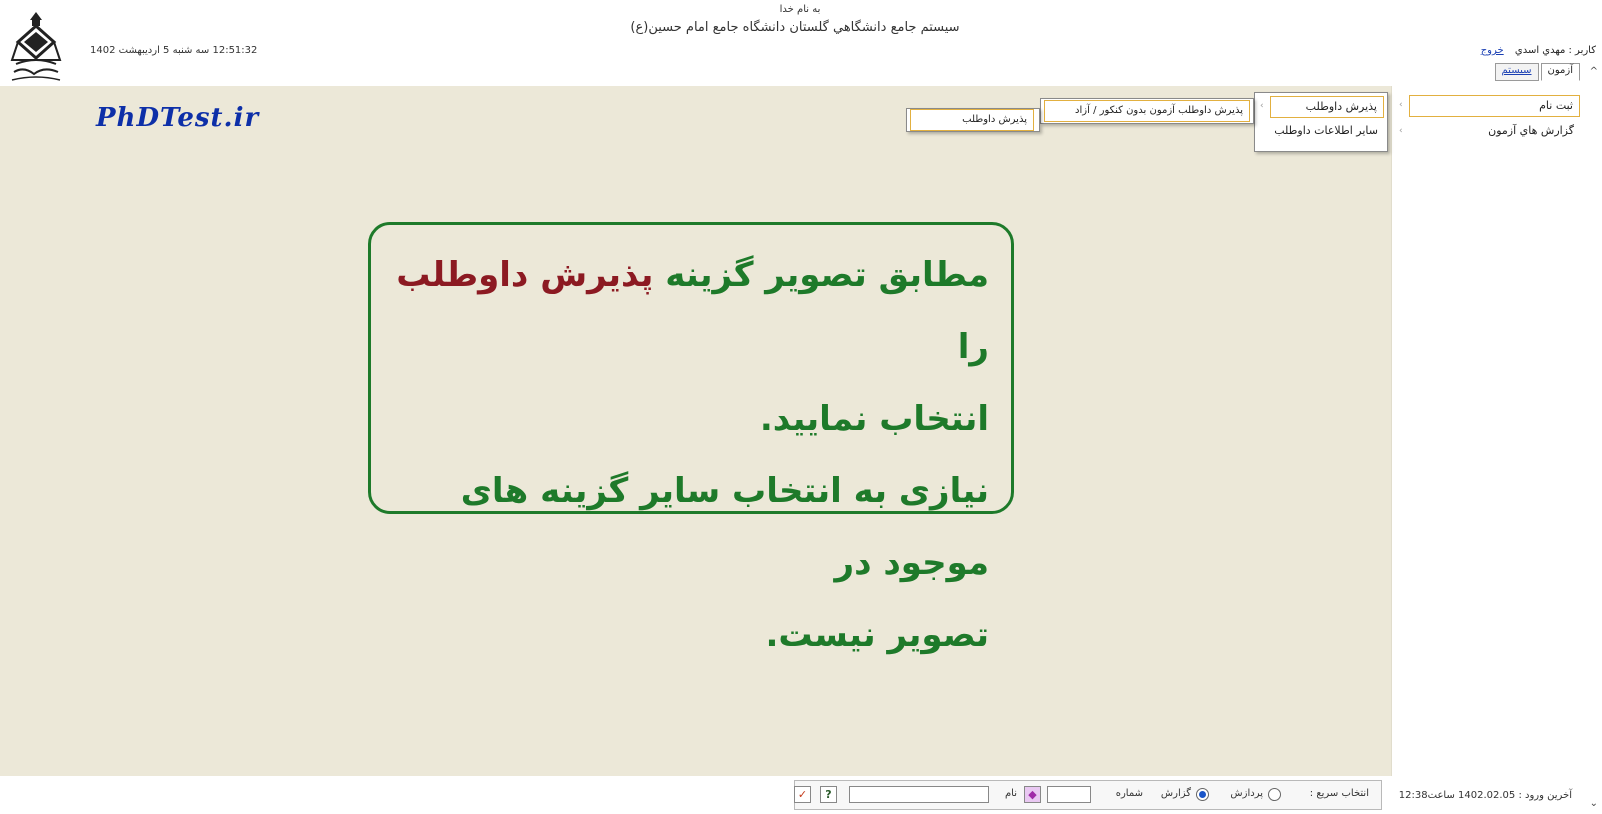 The width and height of the screenshot is (1602, 814). Describe the element at coordinates (1322, 132) in the screenshot. I see `menu-item-other-candidate-info: ساير اطلاعات داوطلب` at that location.